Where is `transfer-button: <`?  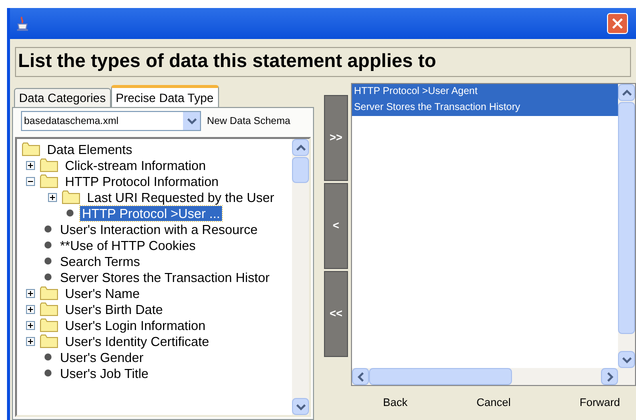 transfer-button: < is located at coordinates (336, 226).